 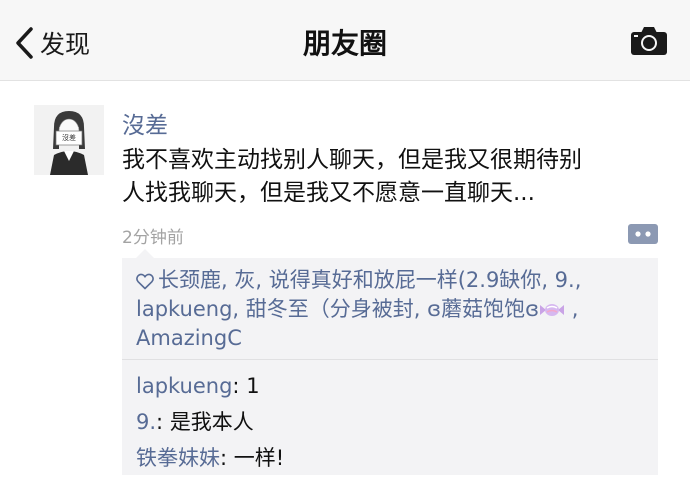 I want to click on avatar: 沒差, so click(x=69, y=140).